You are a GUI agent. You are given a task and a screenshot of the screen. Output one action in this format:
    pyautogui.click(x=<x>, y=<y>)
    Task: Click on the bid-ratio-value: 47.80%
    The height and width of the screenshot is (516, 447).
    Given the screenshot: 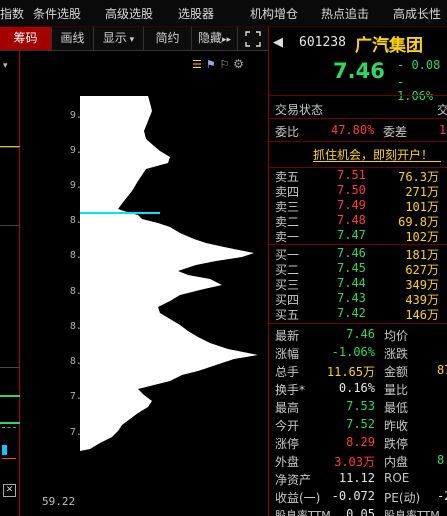 What is the action you would take?
    pyautogui.click(x=353, y=130)
    